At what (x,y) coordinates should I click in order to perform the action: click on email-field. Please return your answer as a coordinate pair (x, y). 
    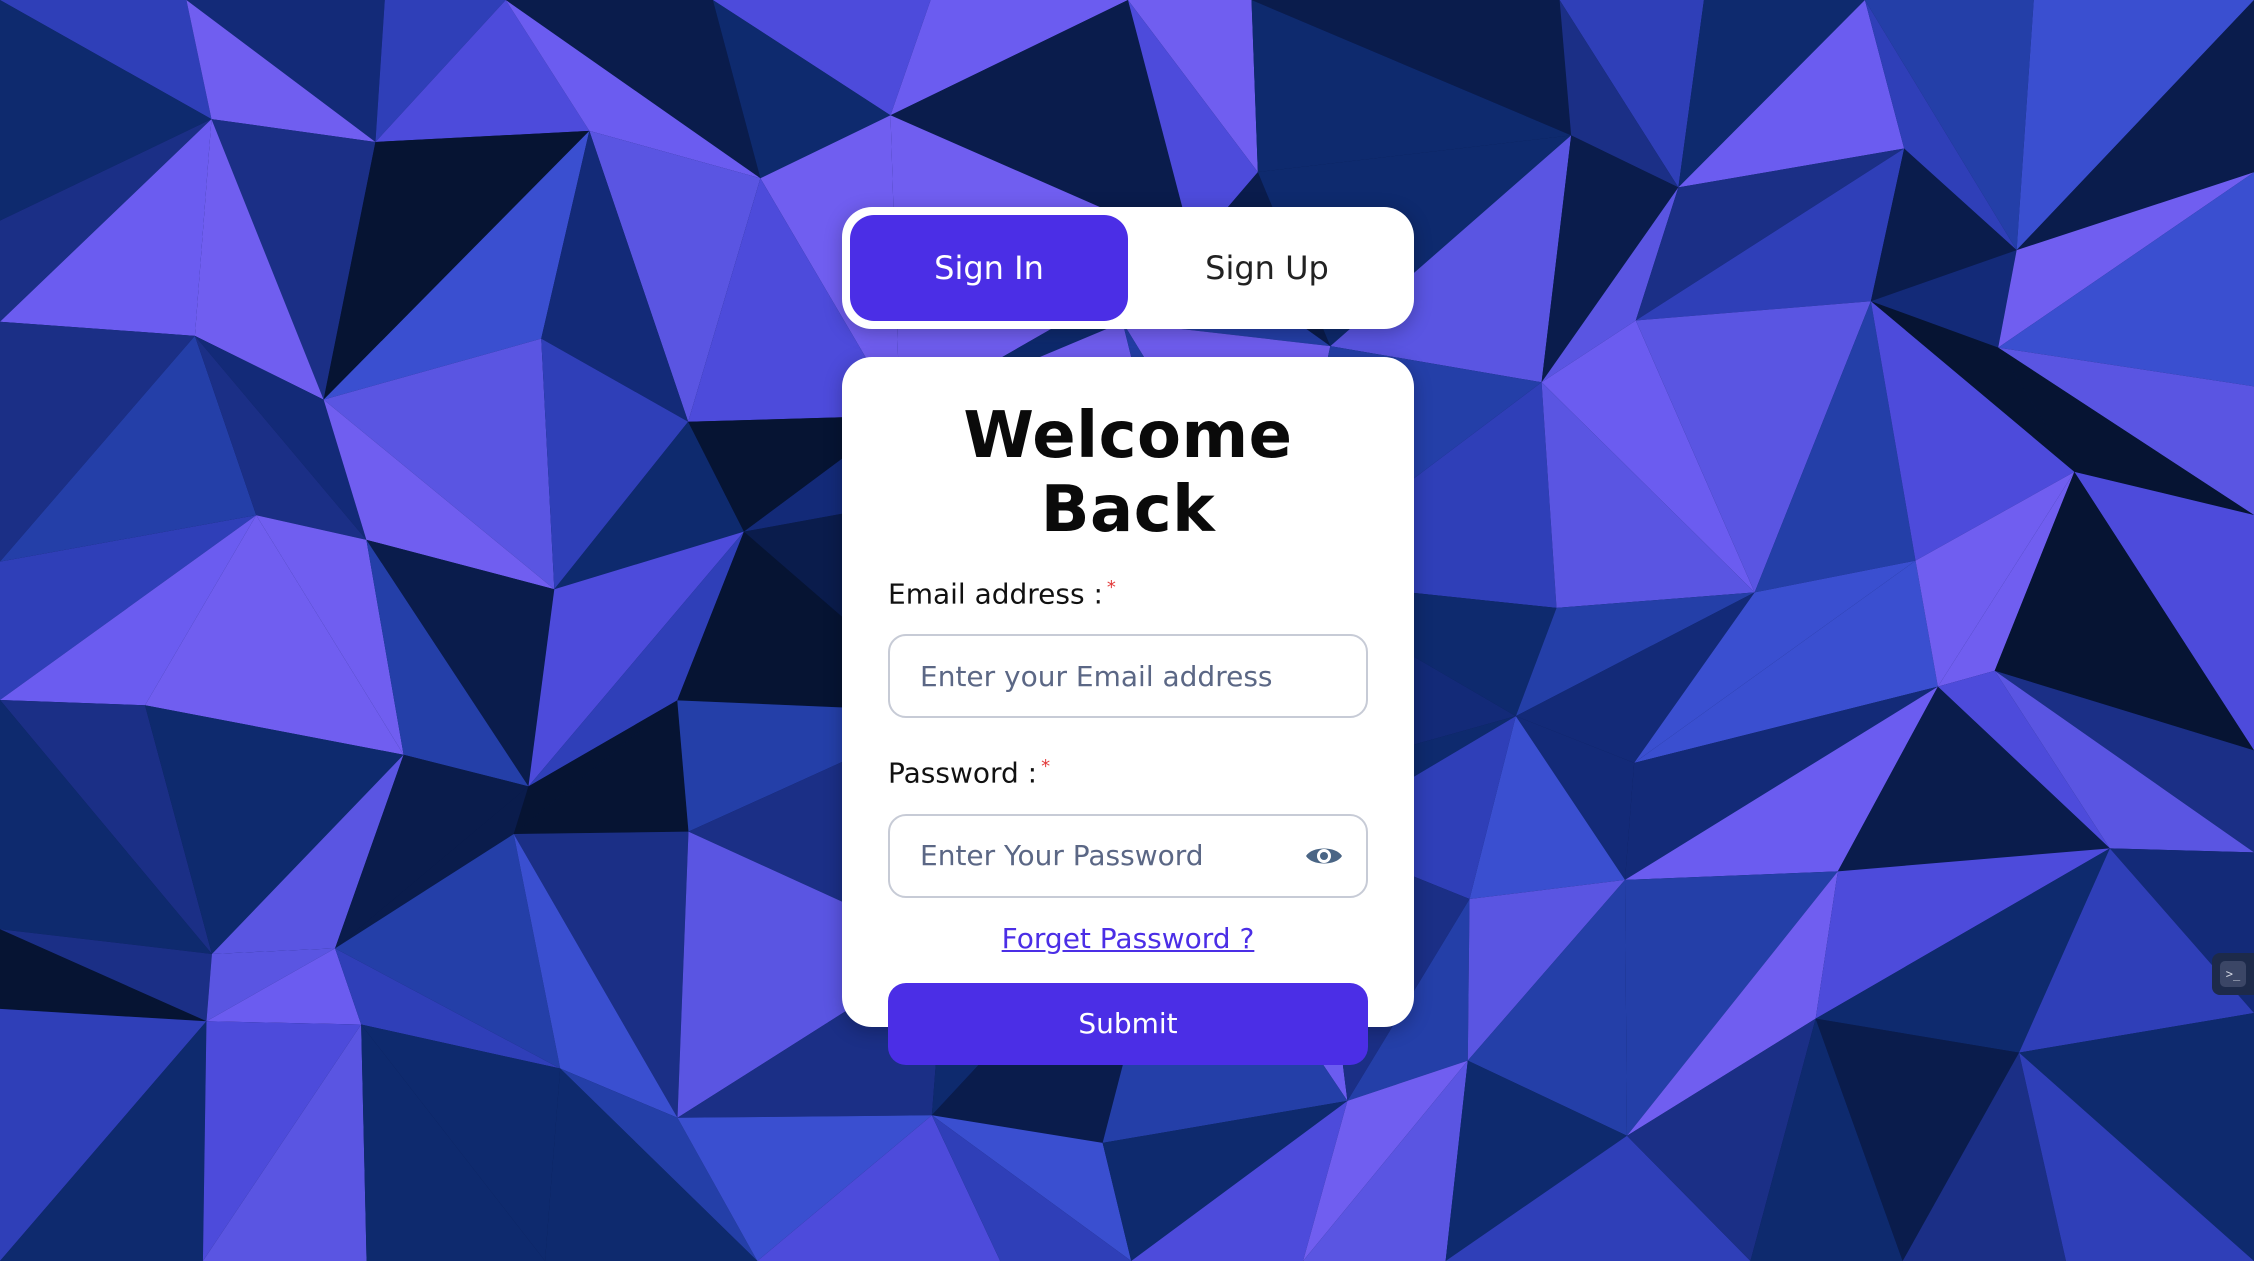
    Looking at the image, I should click on (1128, 676).